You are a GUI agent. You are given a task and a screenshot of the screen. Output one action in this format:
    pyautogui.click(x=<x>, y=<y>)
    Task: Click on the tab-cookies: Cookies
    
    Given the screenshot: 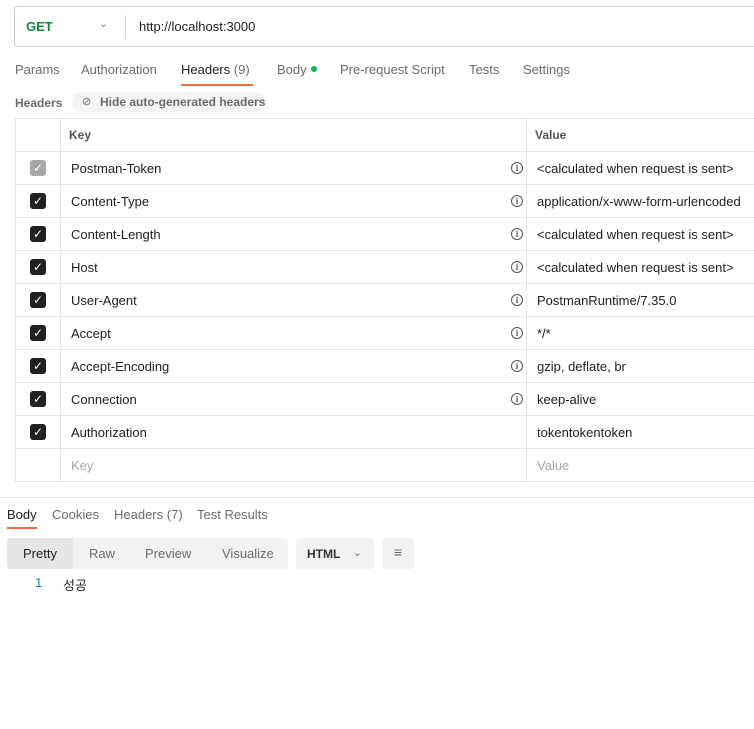 What is the action you would take?
    pyautogui.click(x=75, y=514)
    